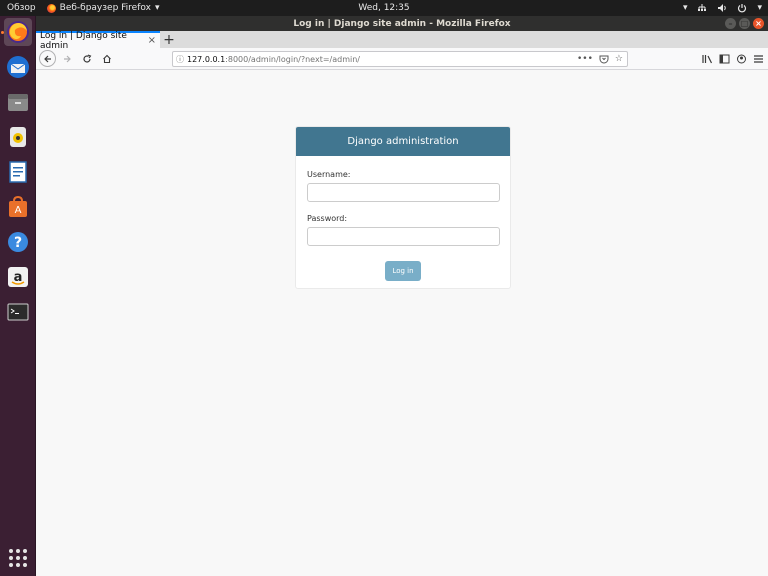  I want to click on info-icon: ⓘ, so click(180, 59).